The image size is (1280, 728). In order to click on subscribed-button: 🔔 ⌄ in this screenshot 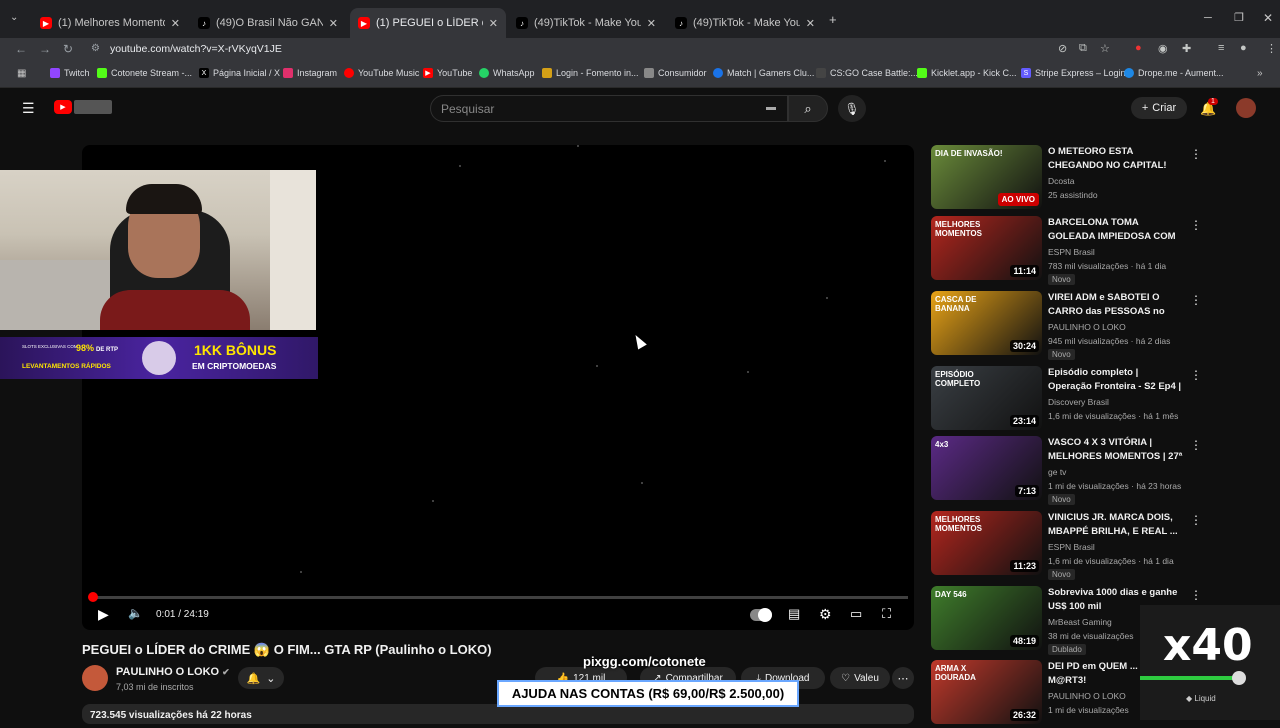, I will do `click(261, 678)`.